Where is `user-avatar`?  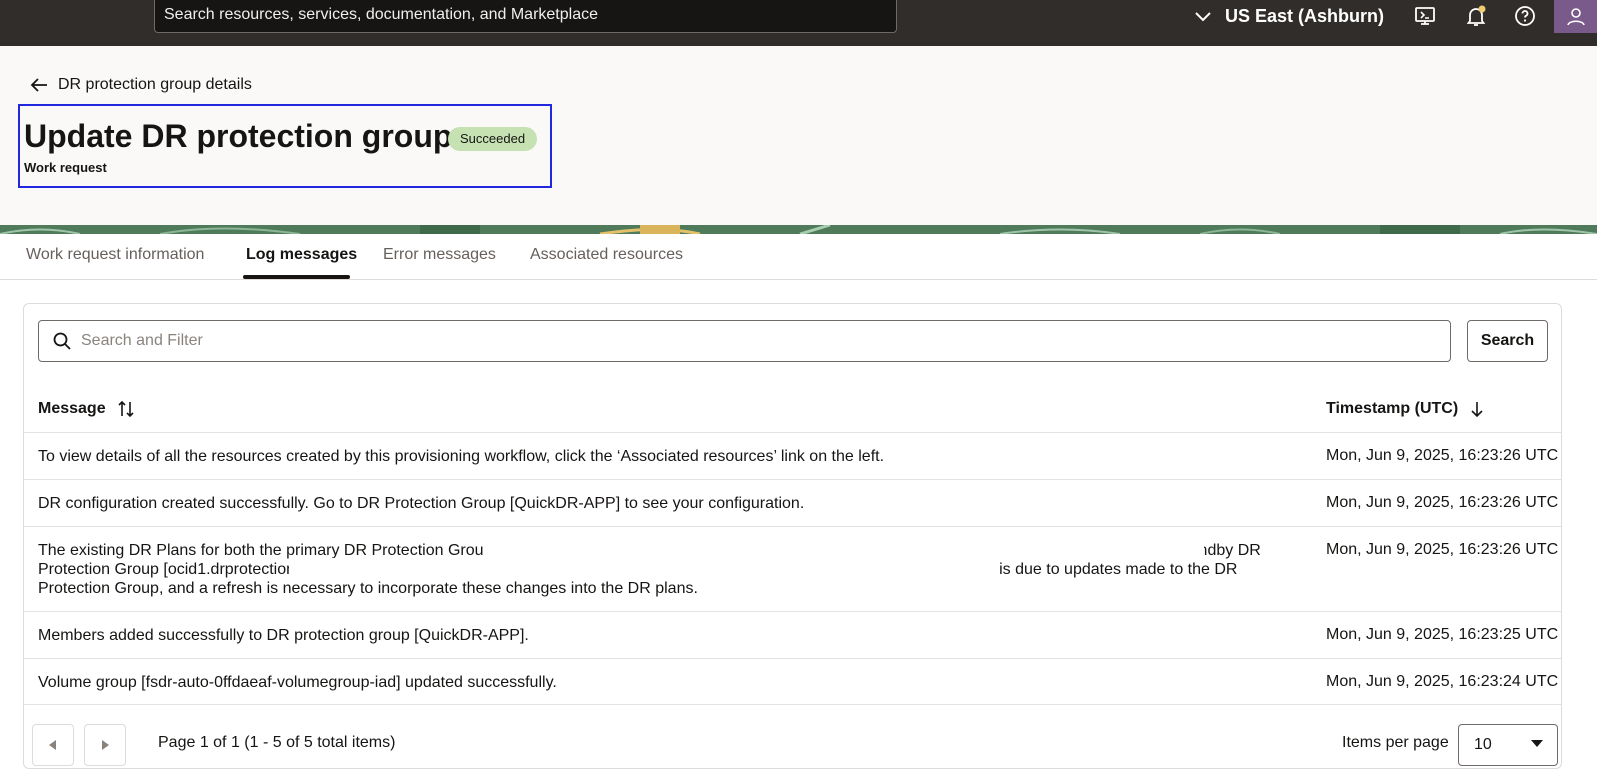 user-avatar is located at coordinates (1575, 16).